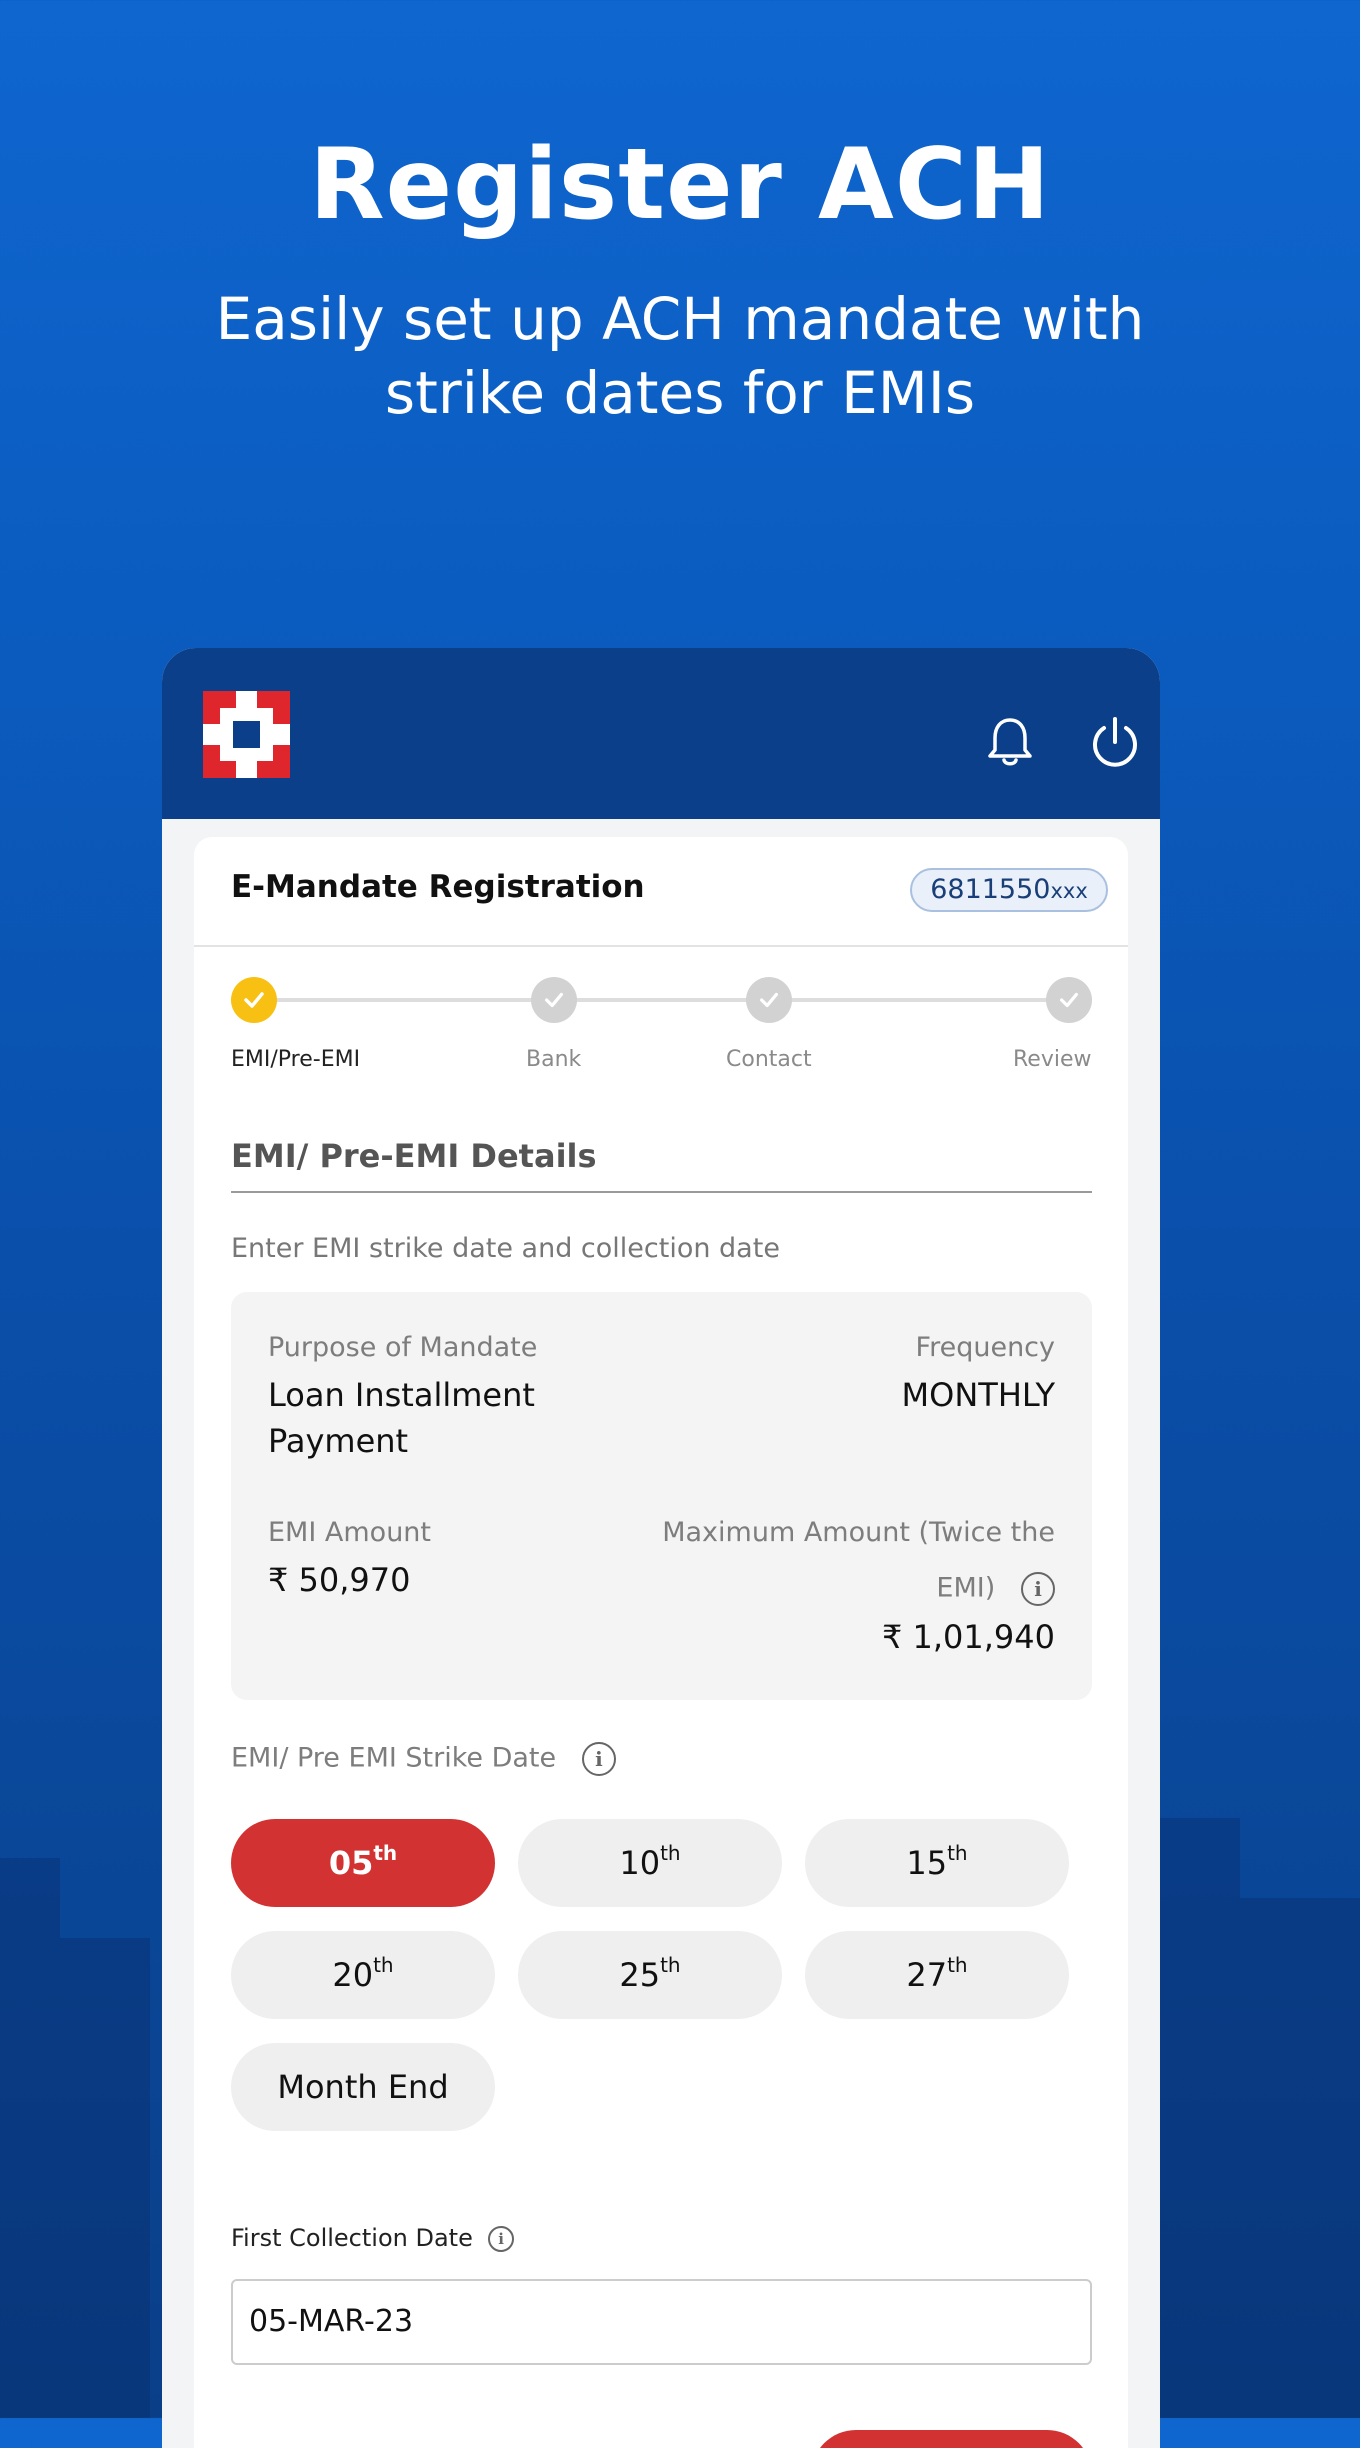  Describe the element at coordinates (927, 1975) in the screenshot. I see `strike-date-number: 27` at that location.